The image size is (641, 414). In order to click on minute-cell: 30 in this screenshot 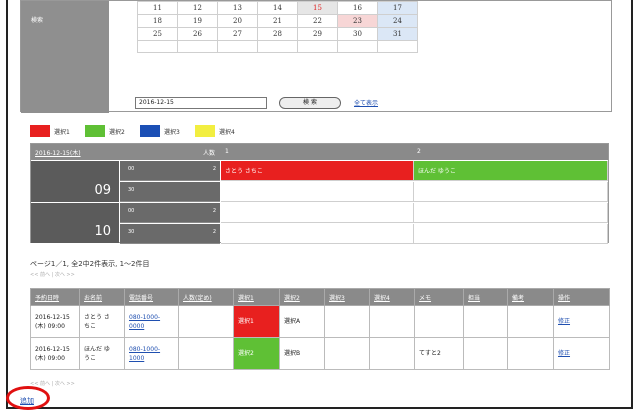, I will do `click(170, 192)`.